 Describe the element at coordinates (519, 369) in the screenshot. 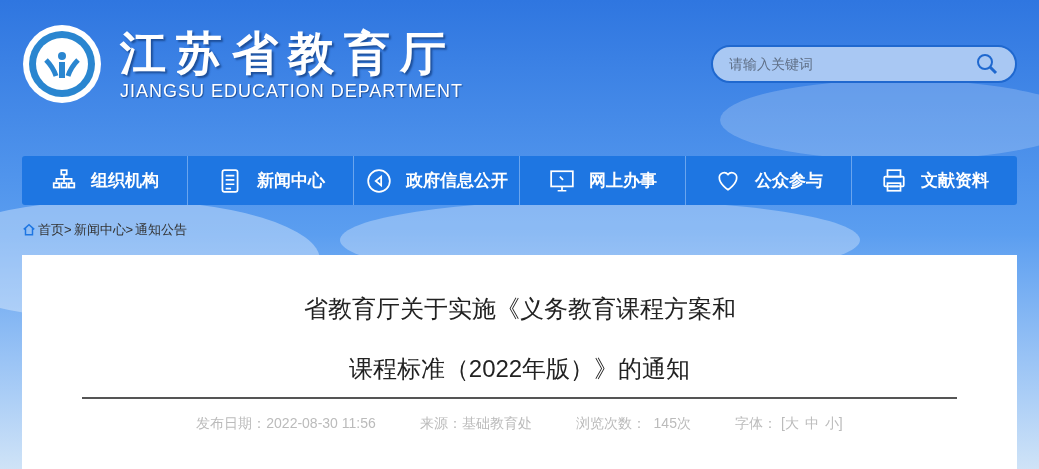

I see `article-title: 课程标准（2022年版）》的通知` at that location.